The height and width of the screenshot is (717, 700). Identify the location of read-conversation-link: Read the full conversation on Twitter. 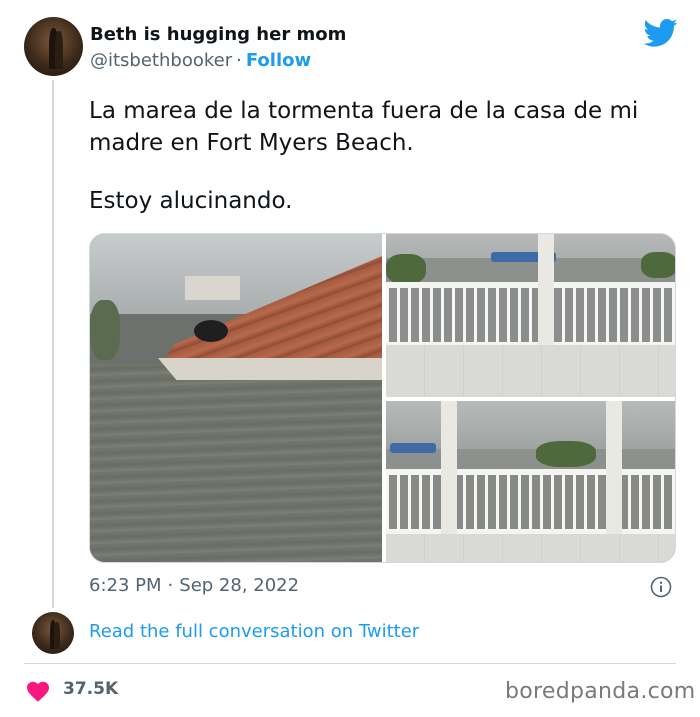
(254, 631).